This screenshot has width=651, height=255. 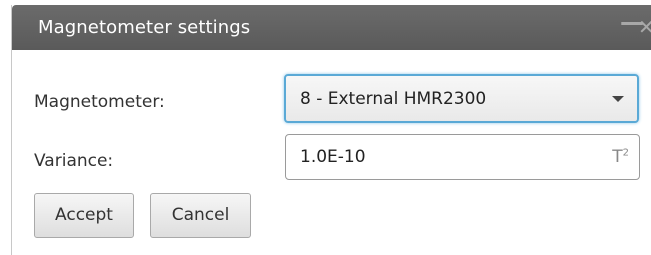 I want to click on variance-input: 1.0E-10 T2, so click(x=462, y=157).